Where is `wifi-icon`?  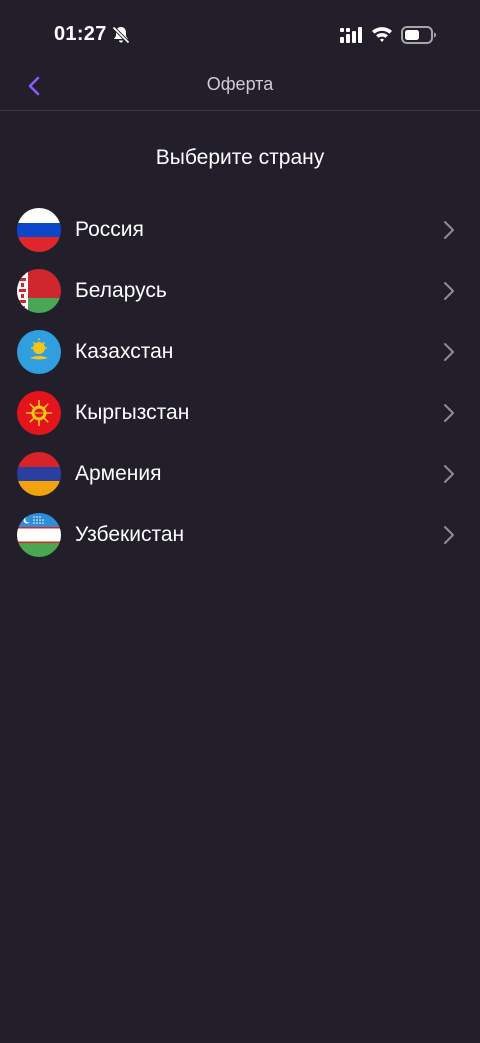
wifi-icon is located at coordinates (382, 34).